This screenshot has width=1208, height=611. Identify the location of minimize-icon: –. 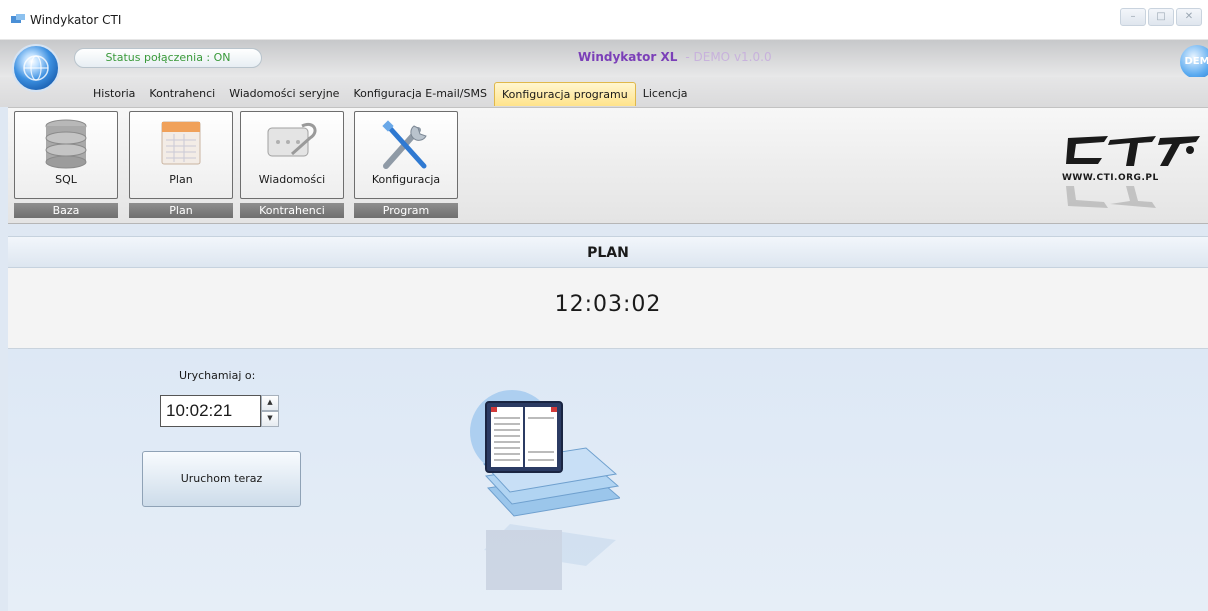
(1133, 17).